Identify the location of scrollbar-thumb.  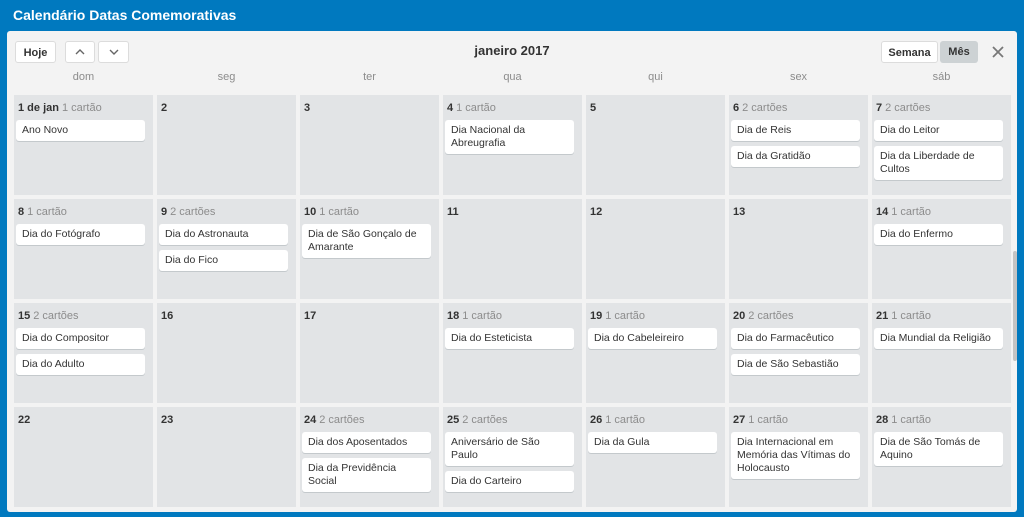
(1015, 306).